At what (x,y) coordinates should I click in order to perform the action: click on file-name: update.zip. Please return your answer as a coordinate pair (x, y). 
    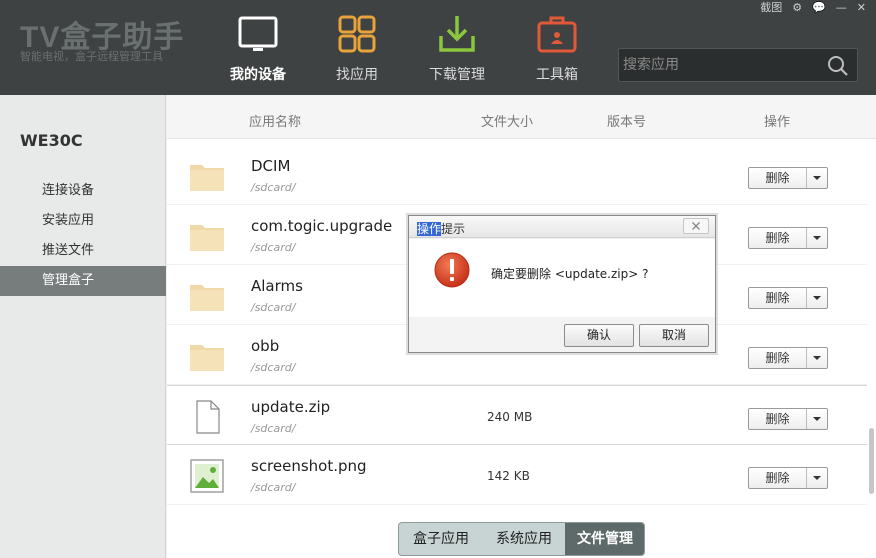
    Looking at the image, I should click on (291, 407).